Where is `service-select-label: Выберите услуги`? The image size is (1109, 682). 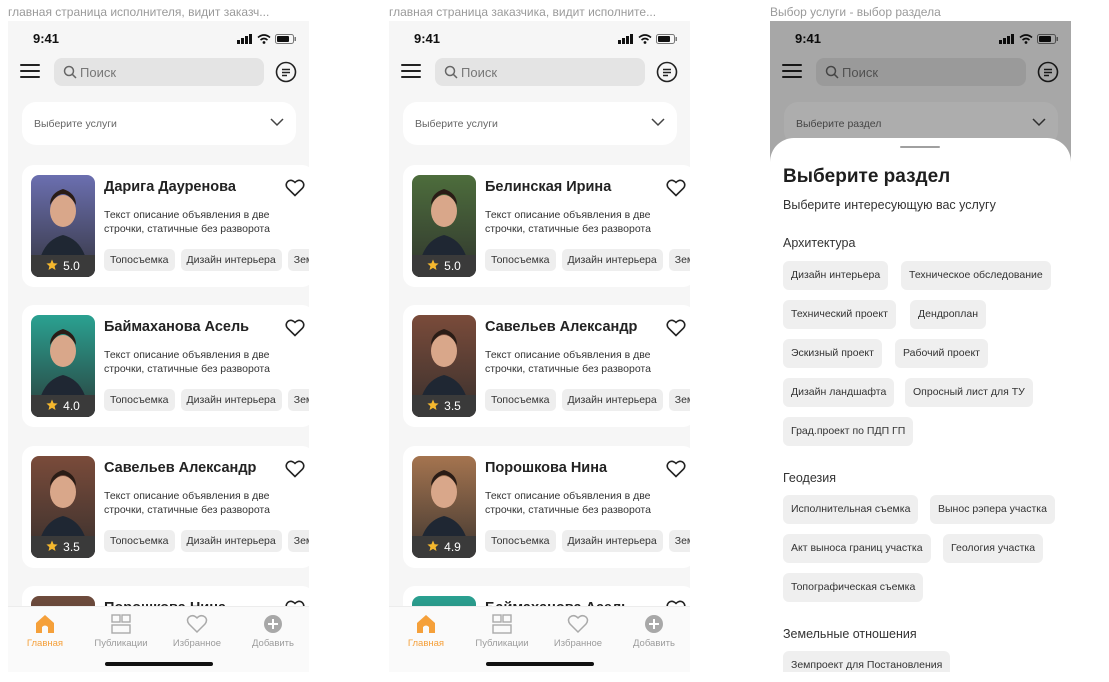
service-select-label: Выберите услуги is located at coordinates (75, 124).